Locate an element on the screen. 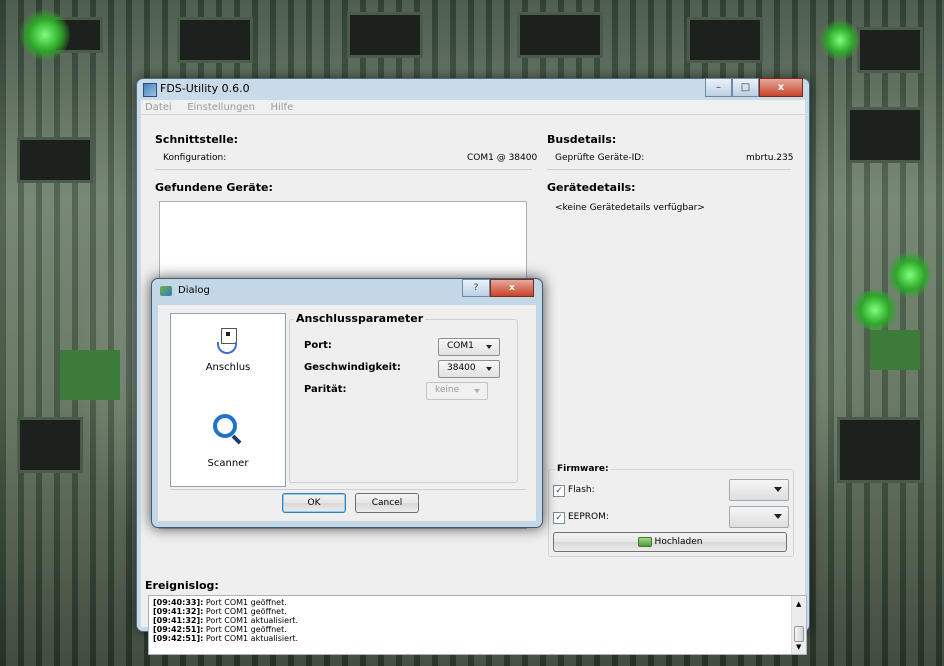  ereignislog-heading: Ereignislog: is located at coordinates (182, 585).